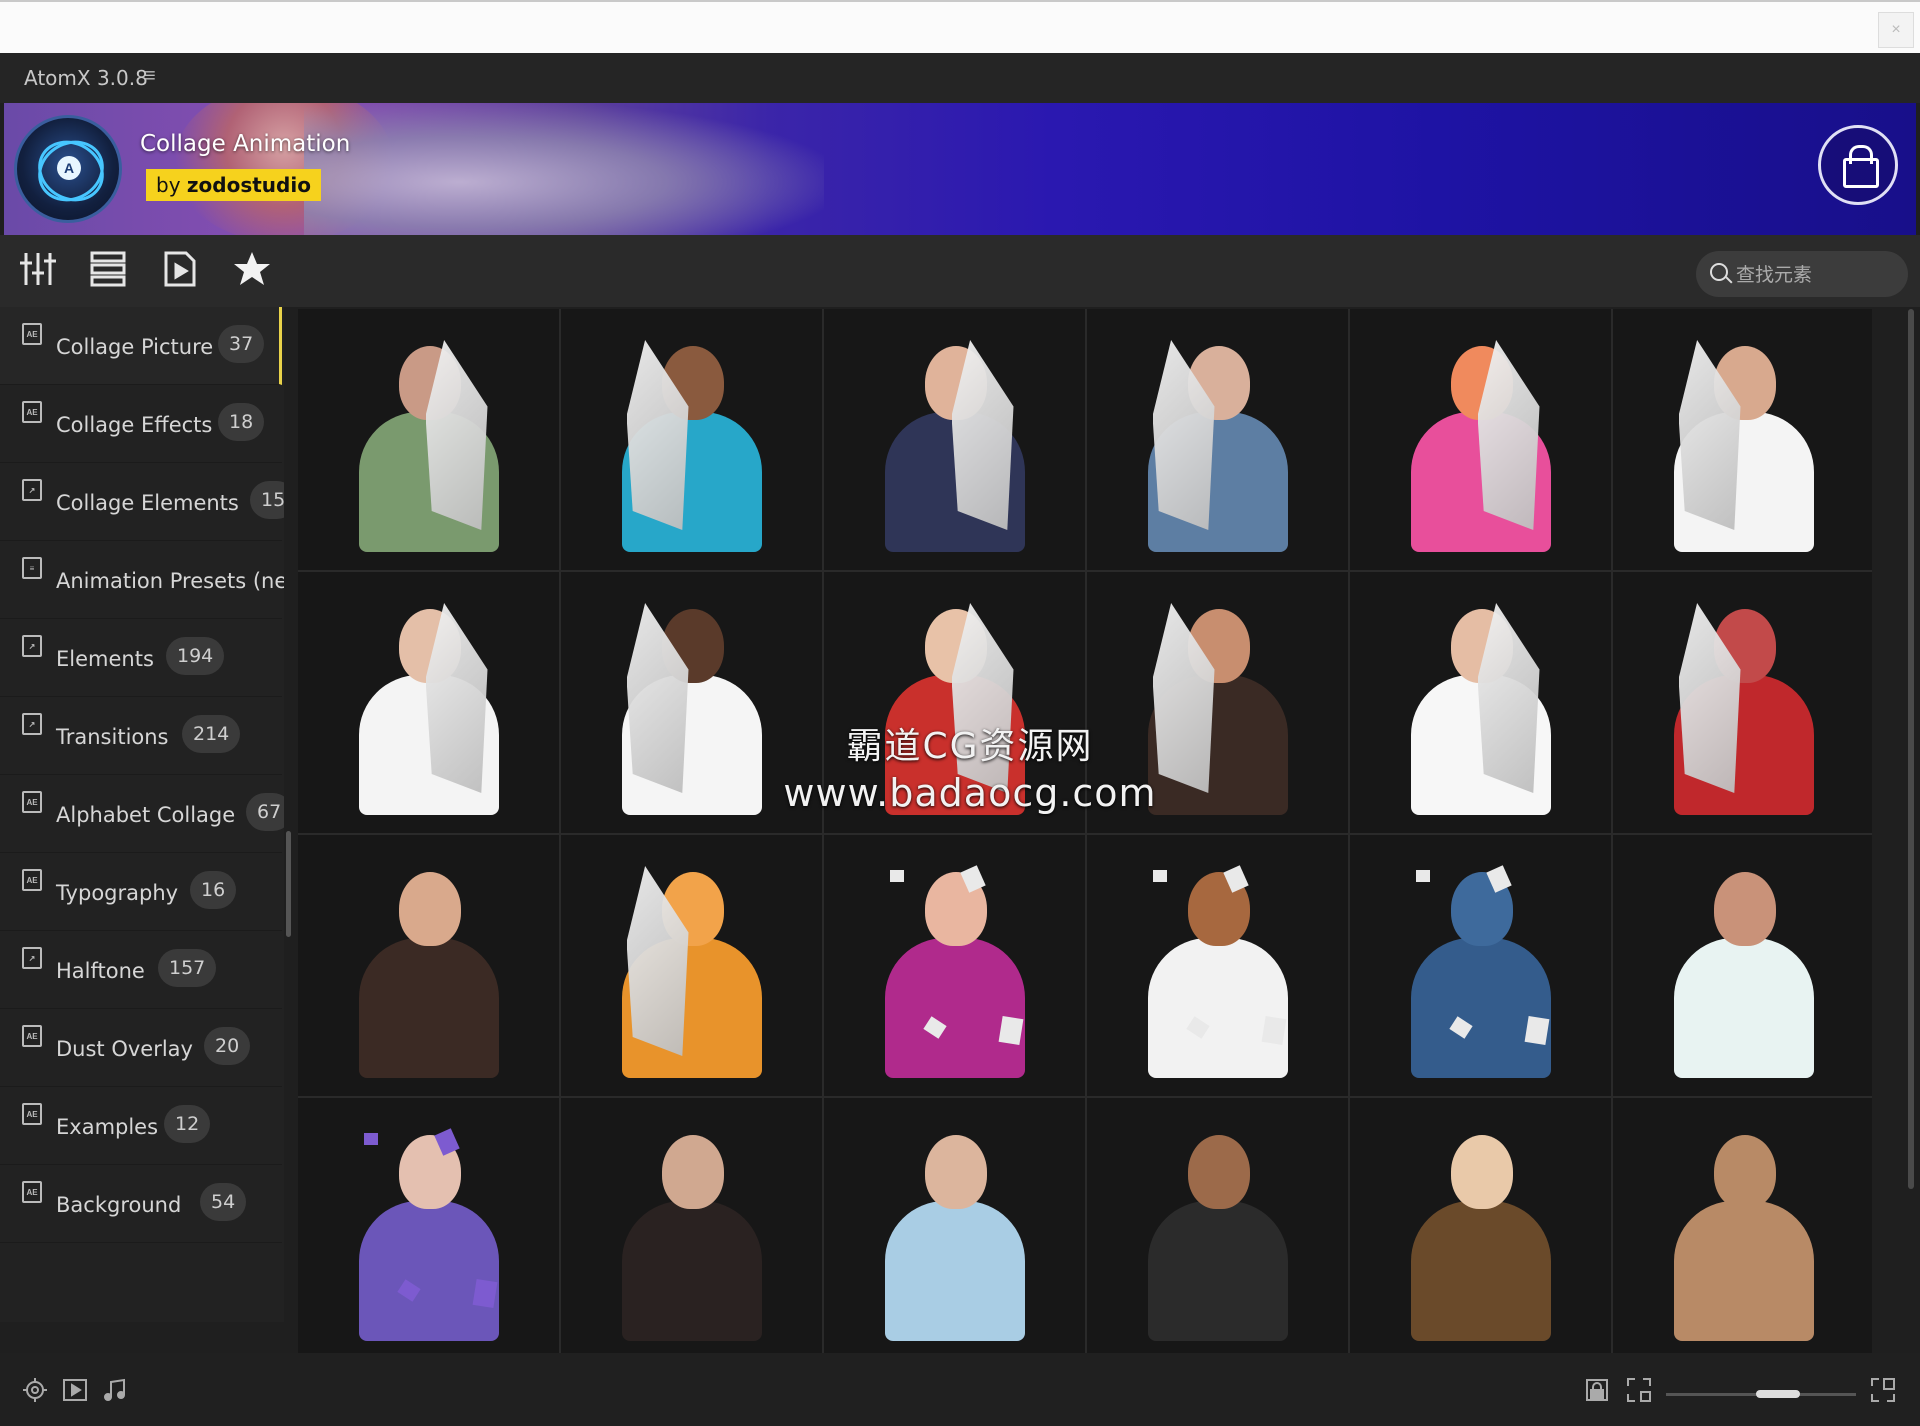  I want to click on watermark: 霸道CG资源网 www.badaocg.com, so click(970, 766).